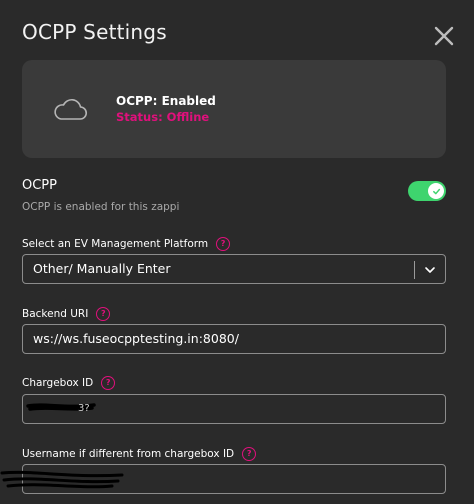  I want to click on ocpp-connection-status: Status: Offline, so click(163, 117).